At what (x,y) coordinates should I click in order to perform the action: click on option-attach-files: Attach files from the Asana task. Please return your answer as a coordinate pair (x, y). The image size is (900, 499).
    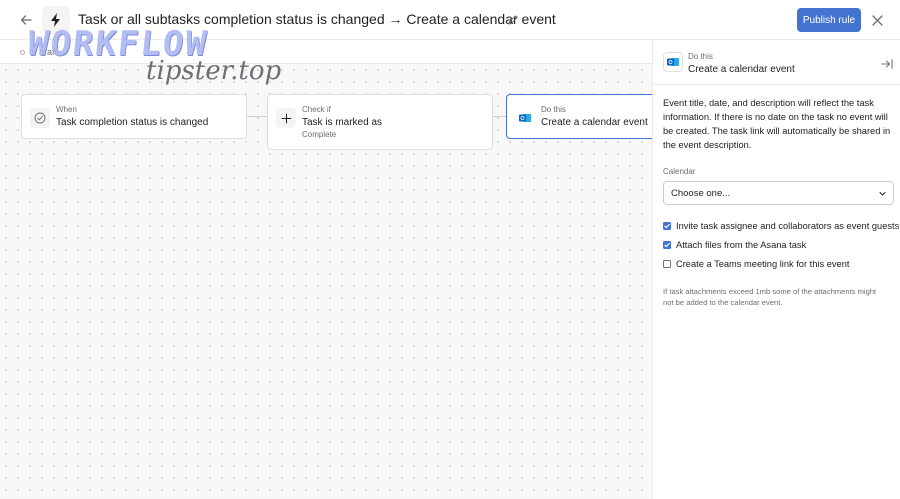
    Looking at the image, I should click on (780, 246).